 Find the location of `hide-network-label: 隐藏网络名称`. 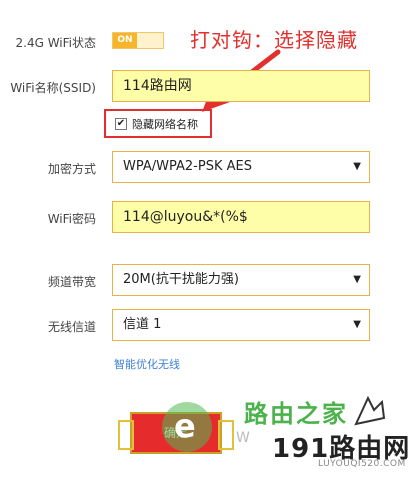

hide-network-label: 隐藏网络名称 is located at coordinates (165, 124).